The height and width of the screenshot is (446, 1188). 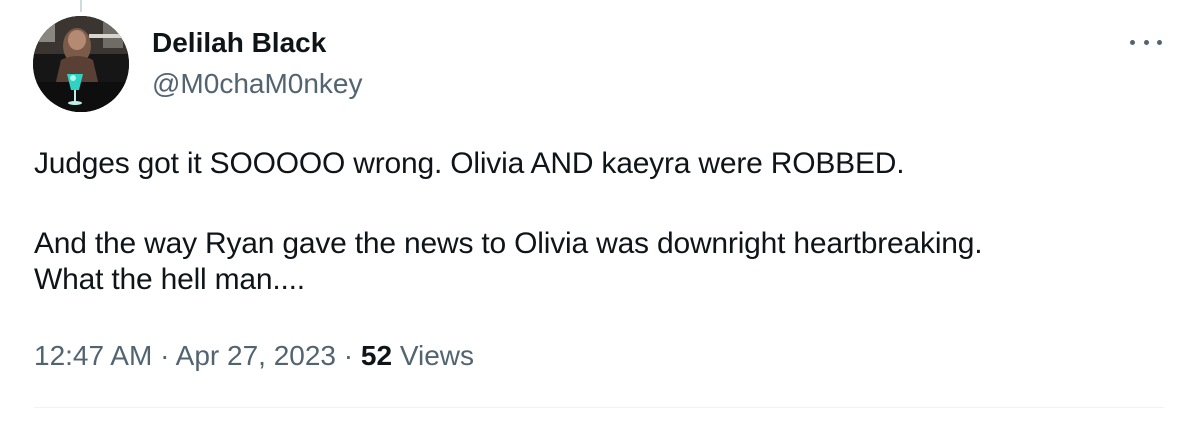 What do you see at coordinates (239, 43) in the screenshot?
I see `author-display-name: Delilah Black` at bounding box center [239, 43].